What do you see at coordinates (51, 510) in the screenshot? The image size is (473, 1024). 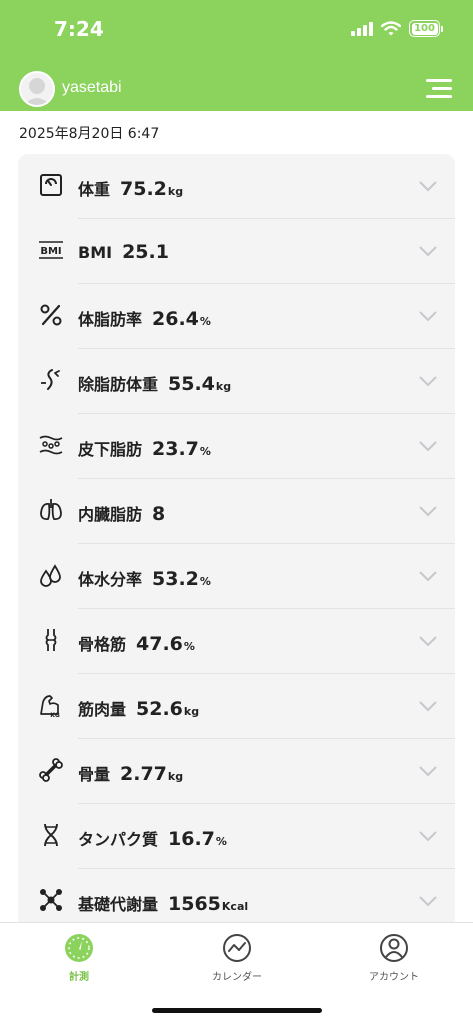 I see `visceral-fat-icon` at bounding box center [51, 510].